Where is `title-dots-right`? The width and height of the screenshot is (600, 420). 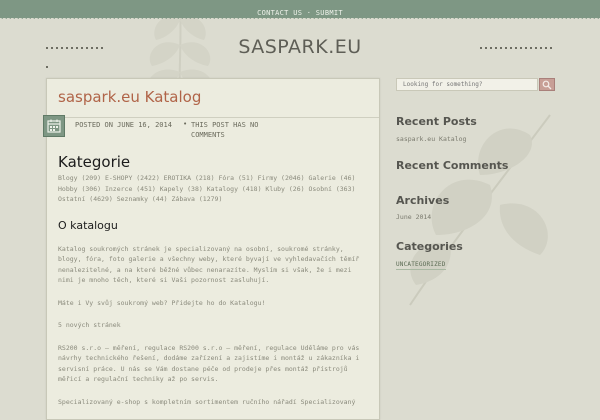 title-dots-right is located at coordinates (518, 48).